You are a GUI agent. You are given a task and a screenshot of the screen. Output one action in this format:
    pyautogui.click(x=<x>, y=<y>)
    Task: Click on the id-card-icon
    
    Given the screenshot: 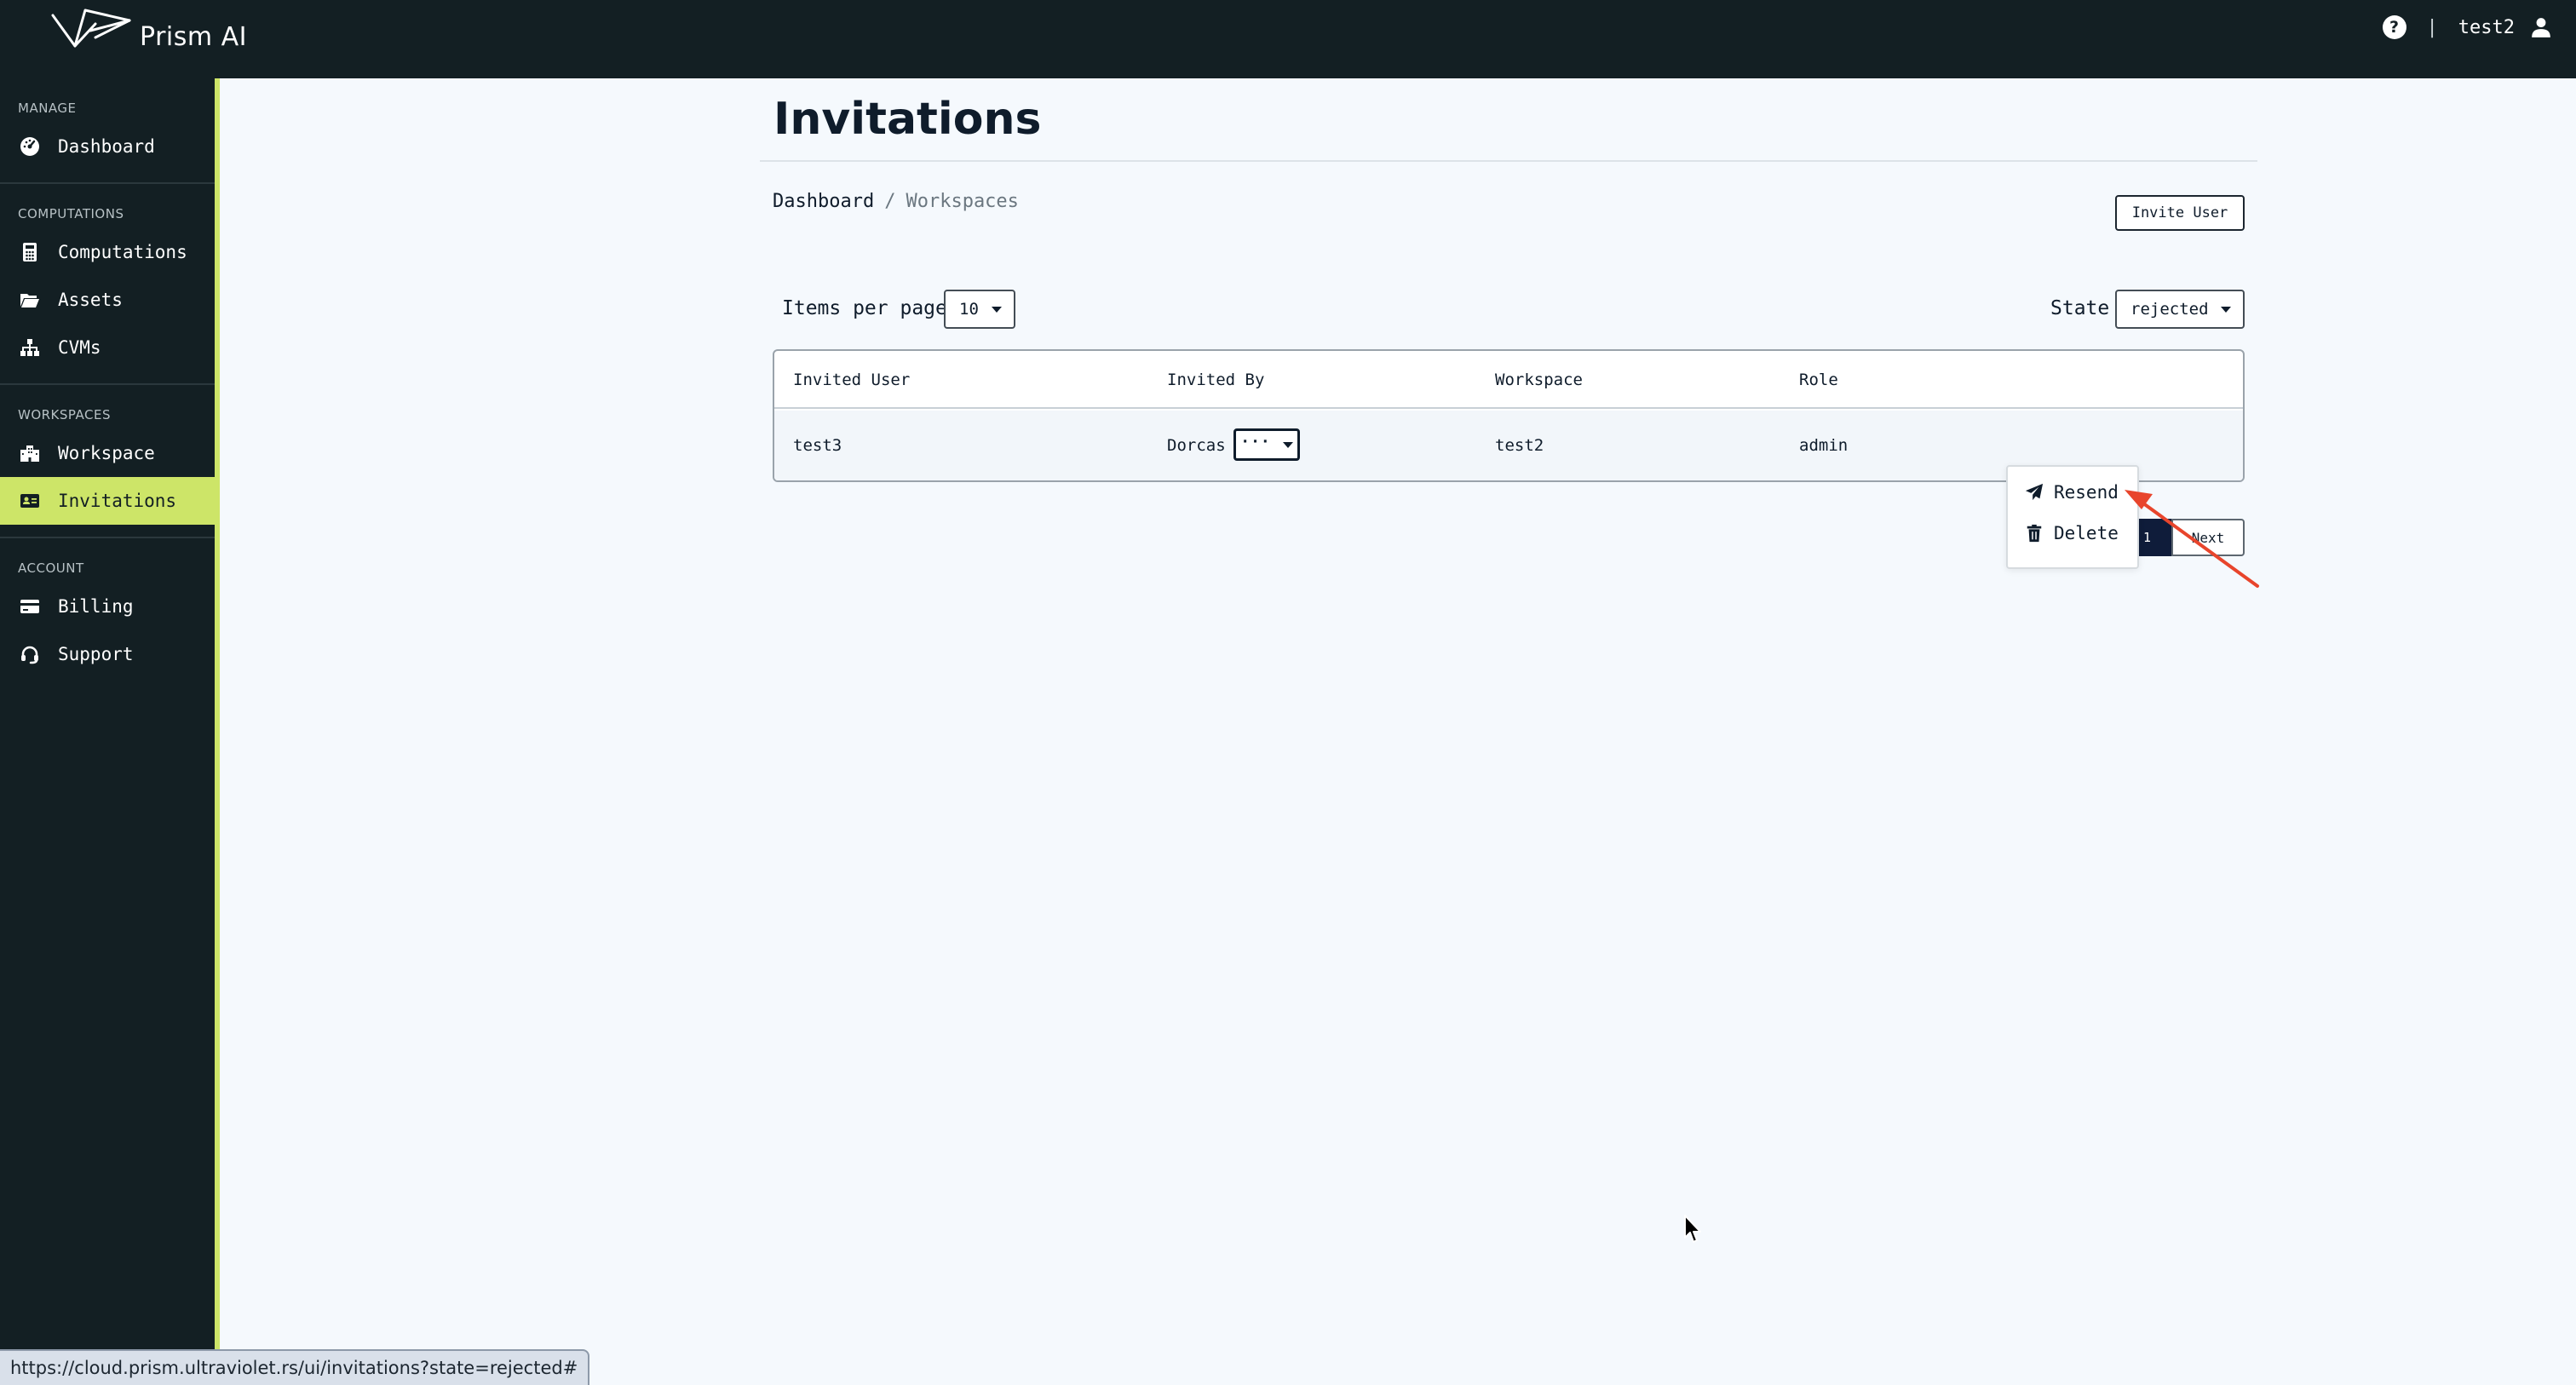 What is the action you would take?
    pyautogui.click(x=30, y=501)
    